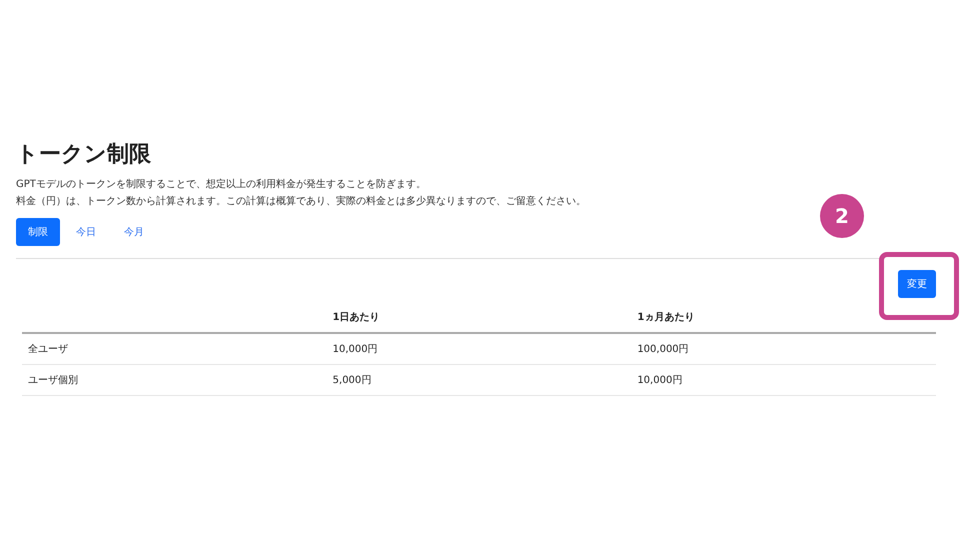 Image resolution: width=960 pixels, height=540 pixels. I want to click on change-button: 変更, so click(917, 284).